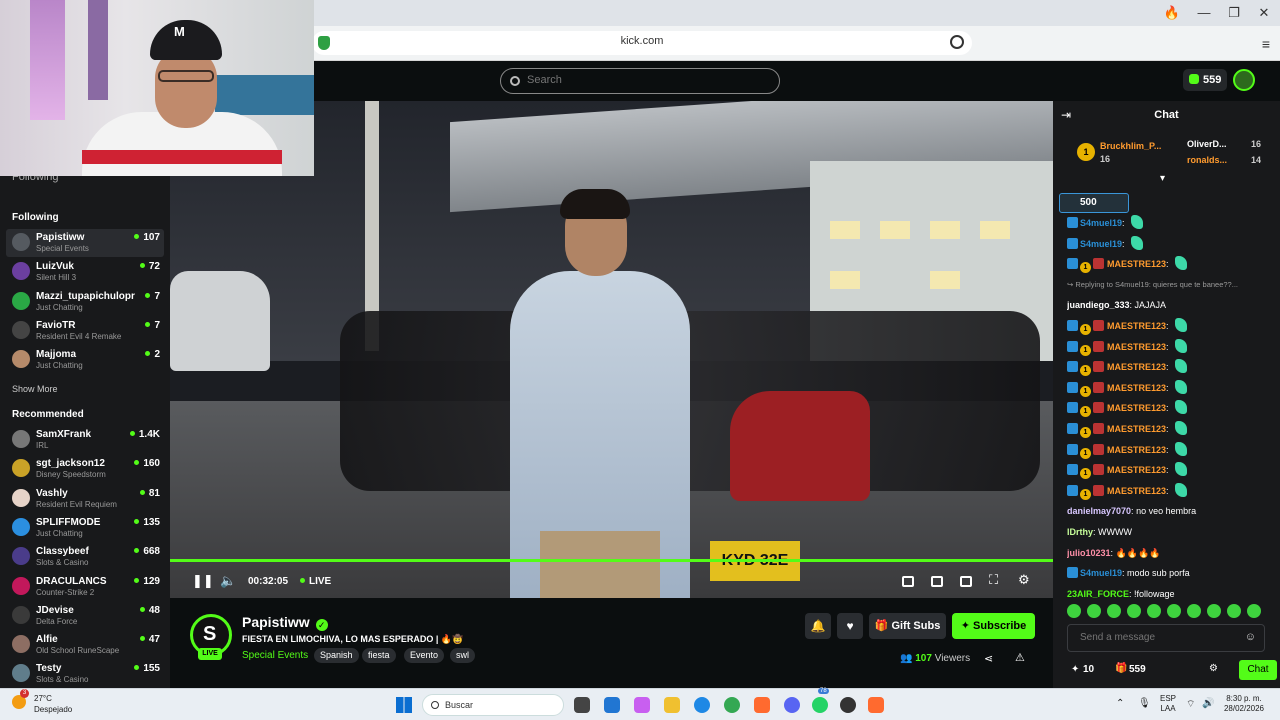 Image resolution: width=1280 pixels, height=720 pixels. What do you see at coordinates (203, 581) in the screenshot?
I see `pause-icon: ❚❚` at bounding box center [203, 581].